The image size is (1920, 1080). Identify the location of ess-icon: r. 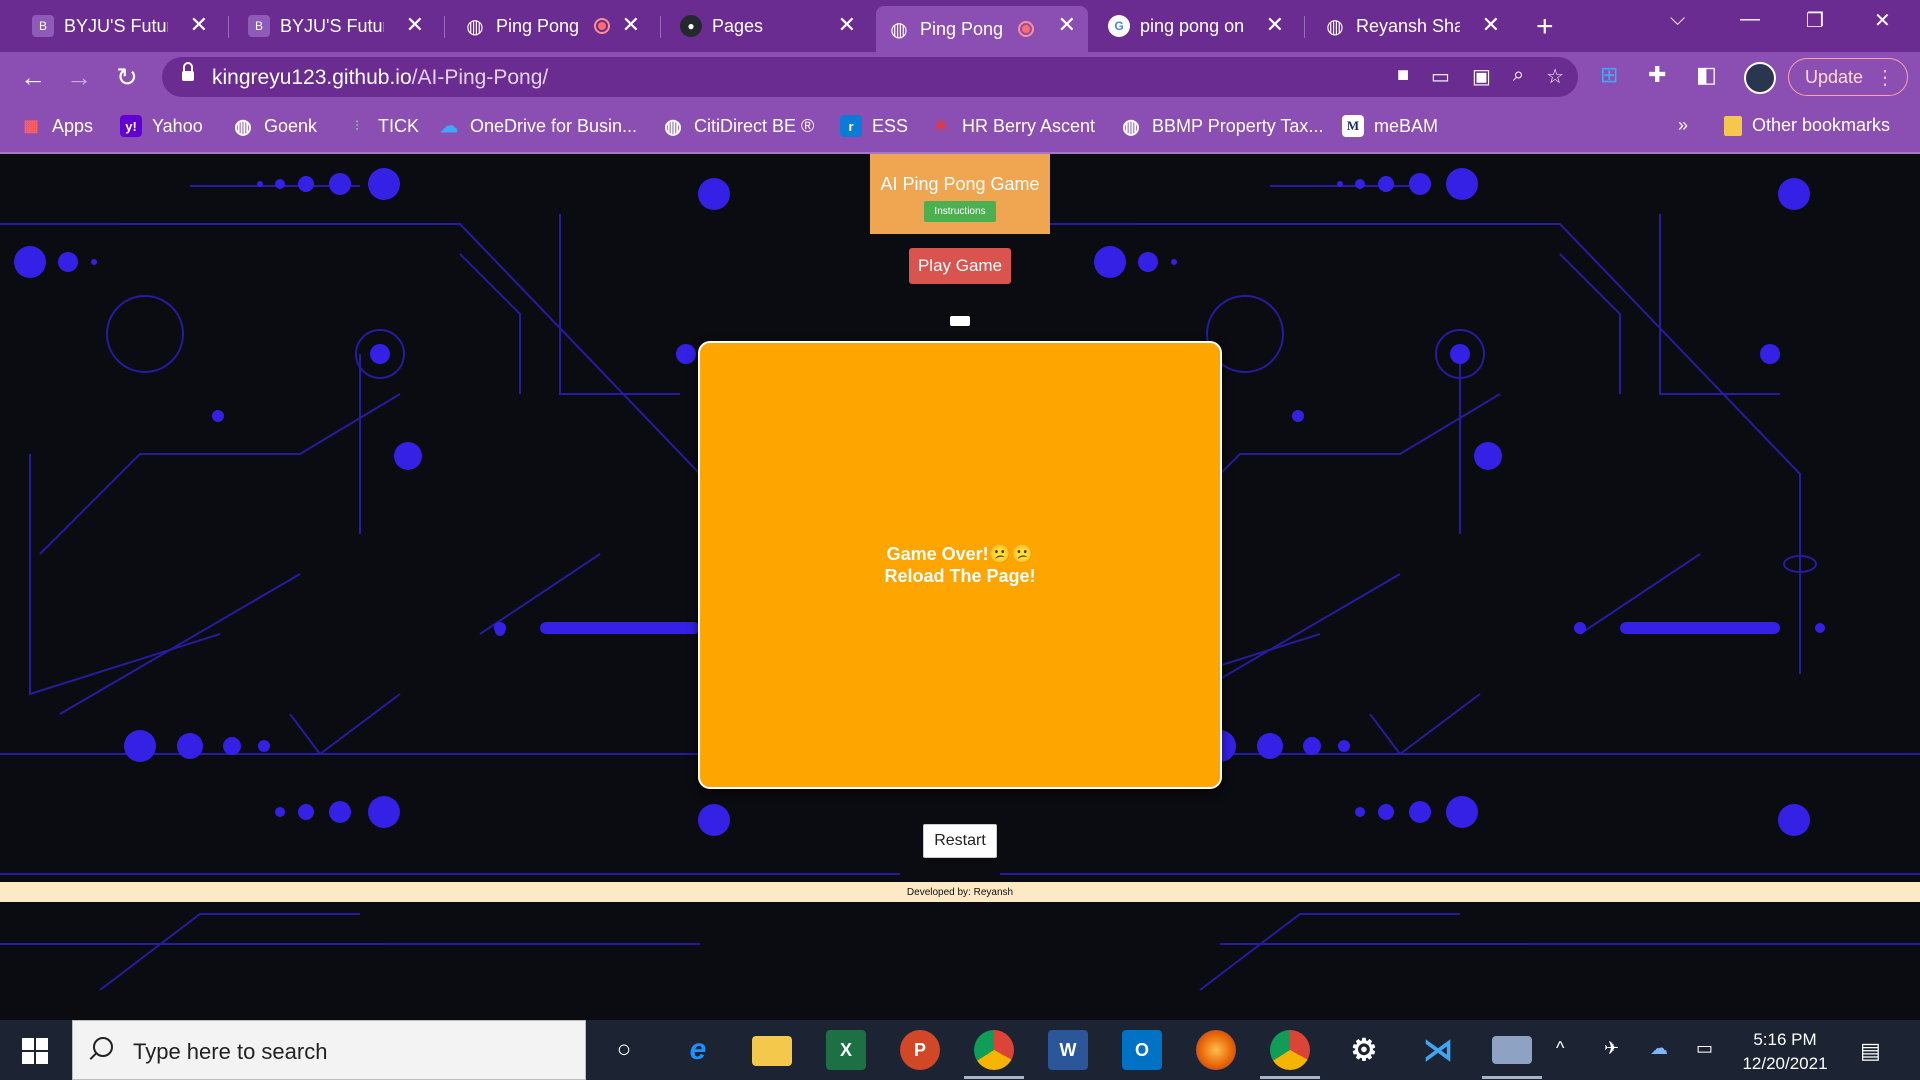
(851, 126).